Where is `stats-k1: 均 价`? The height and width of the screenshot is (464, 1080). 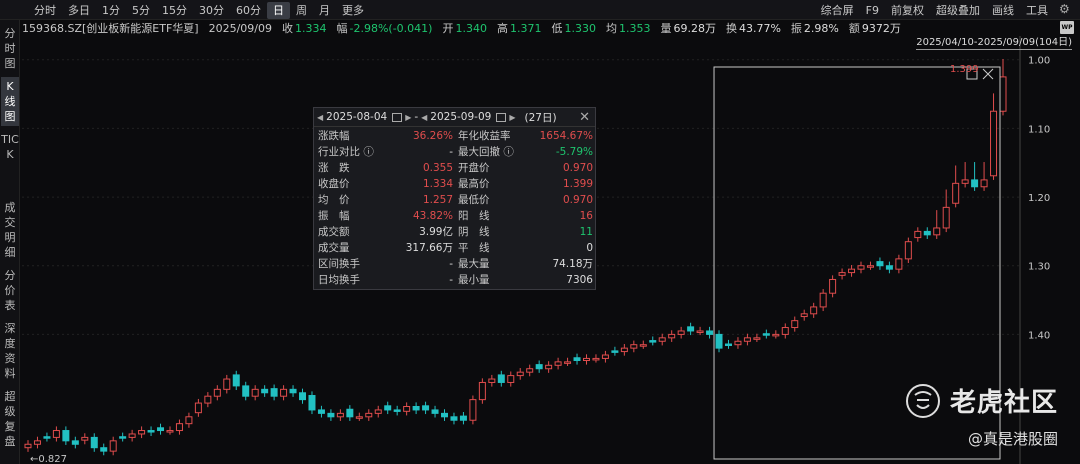 stats-k1: 均 价 is located at coordinates (334, 200).